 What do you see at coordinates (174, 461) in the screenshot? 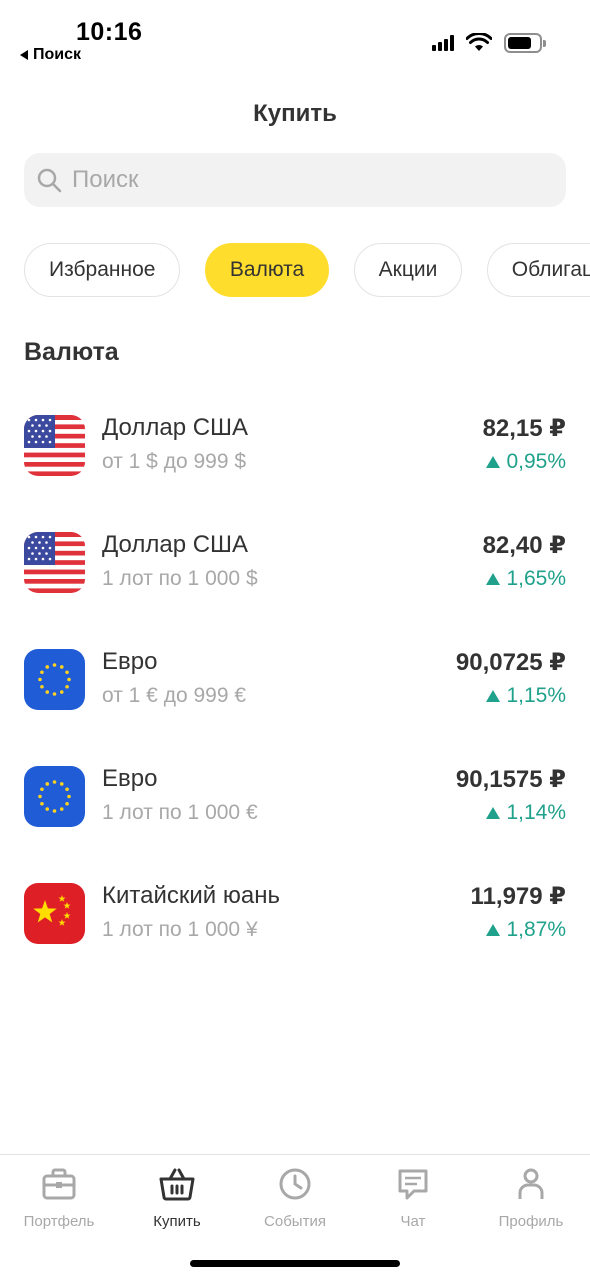
I see `item-subtitle: от 1 $ до 999 $` at bounding box center [174, 461].